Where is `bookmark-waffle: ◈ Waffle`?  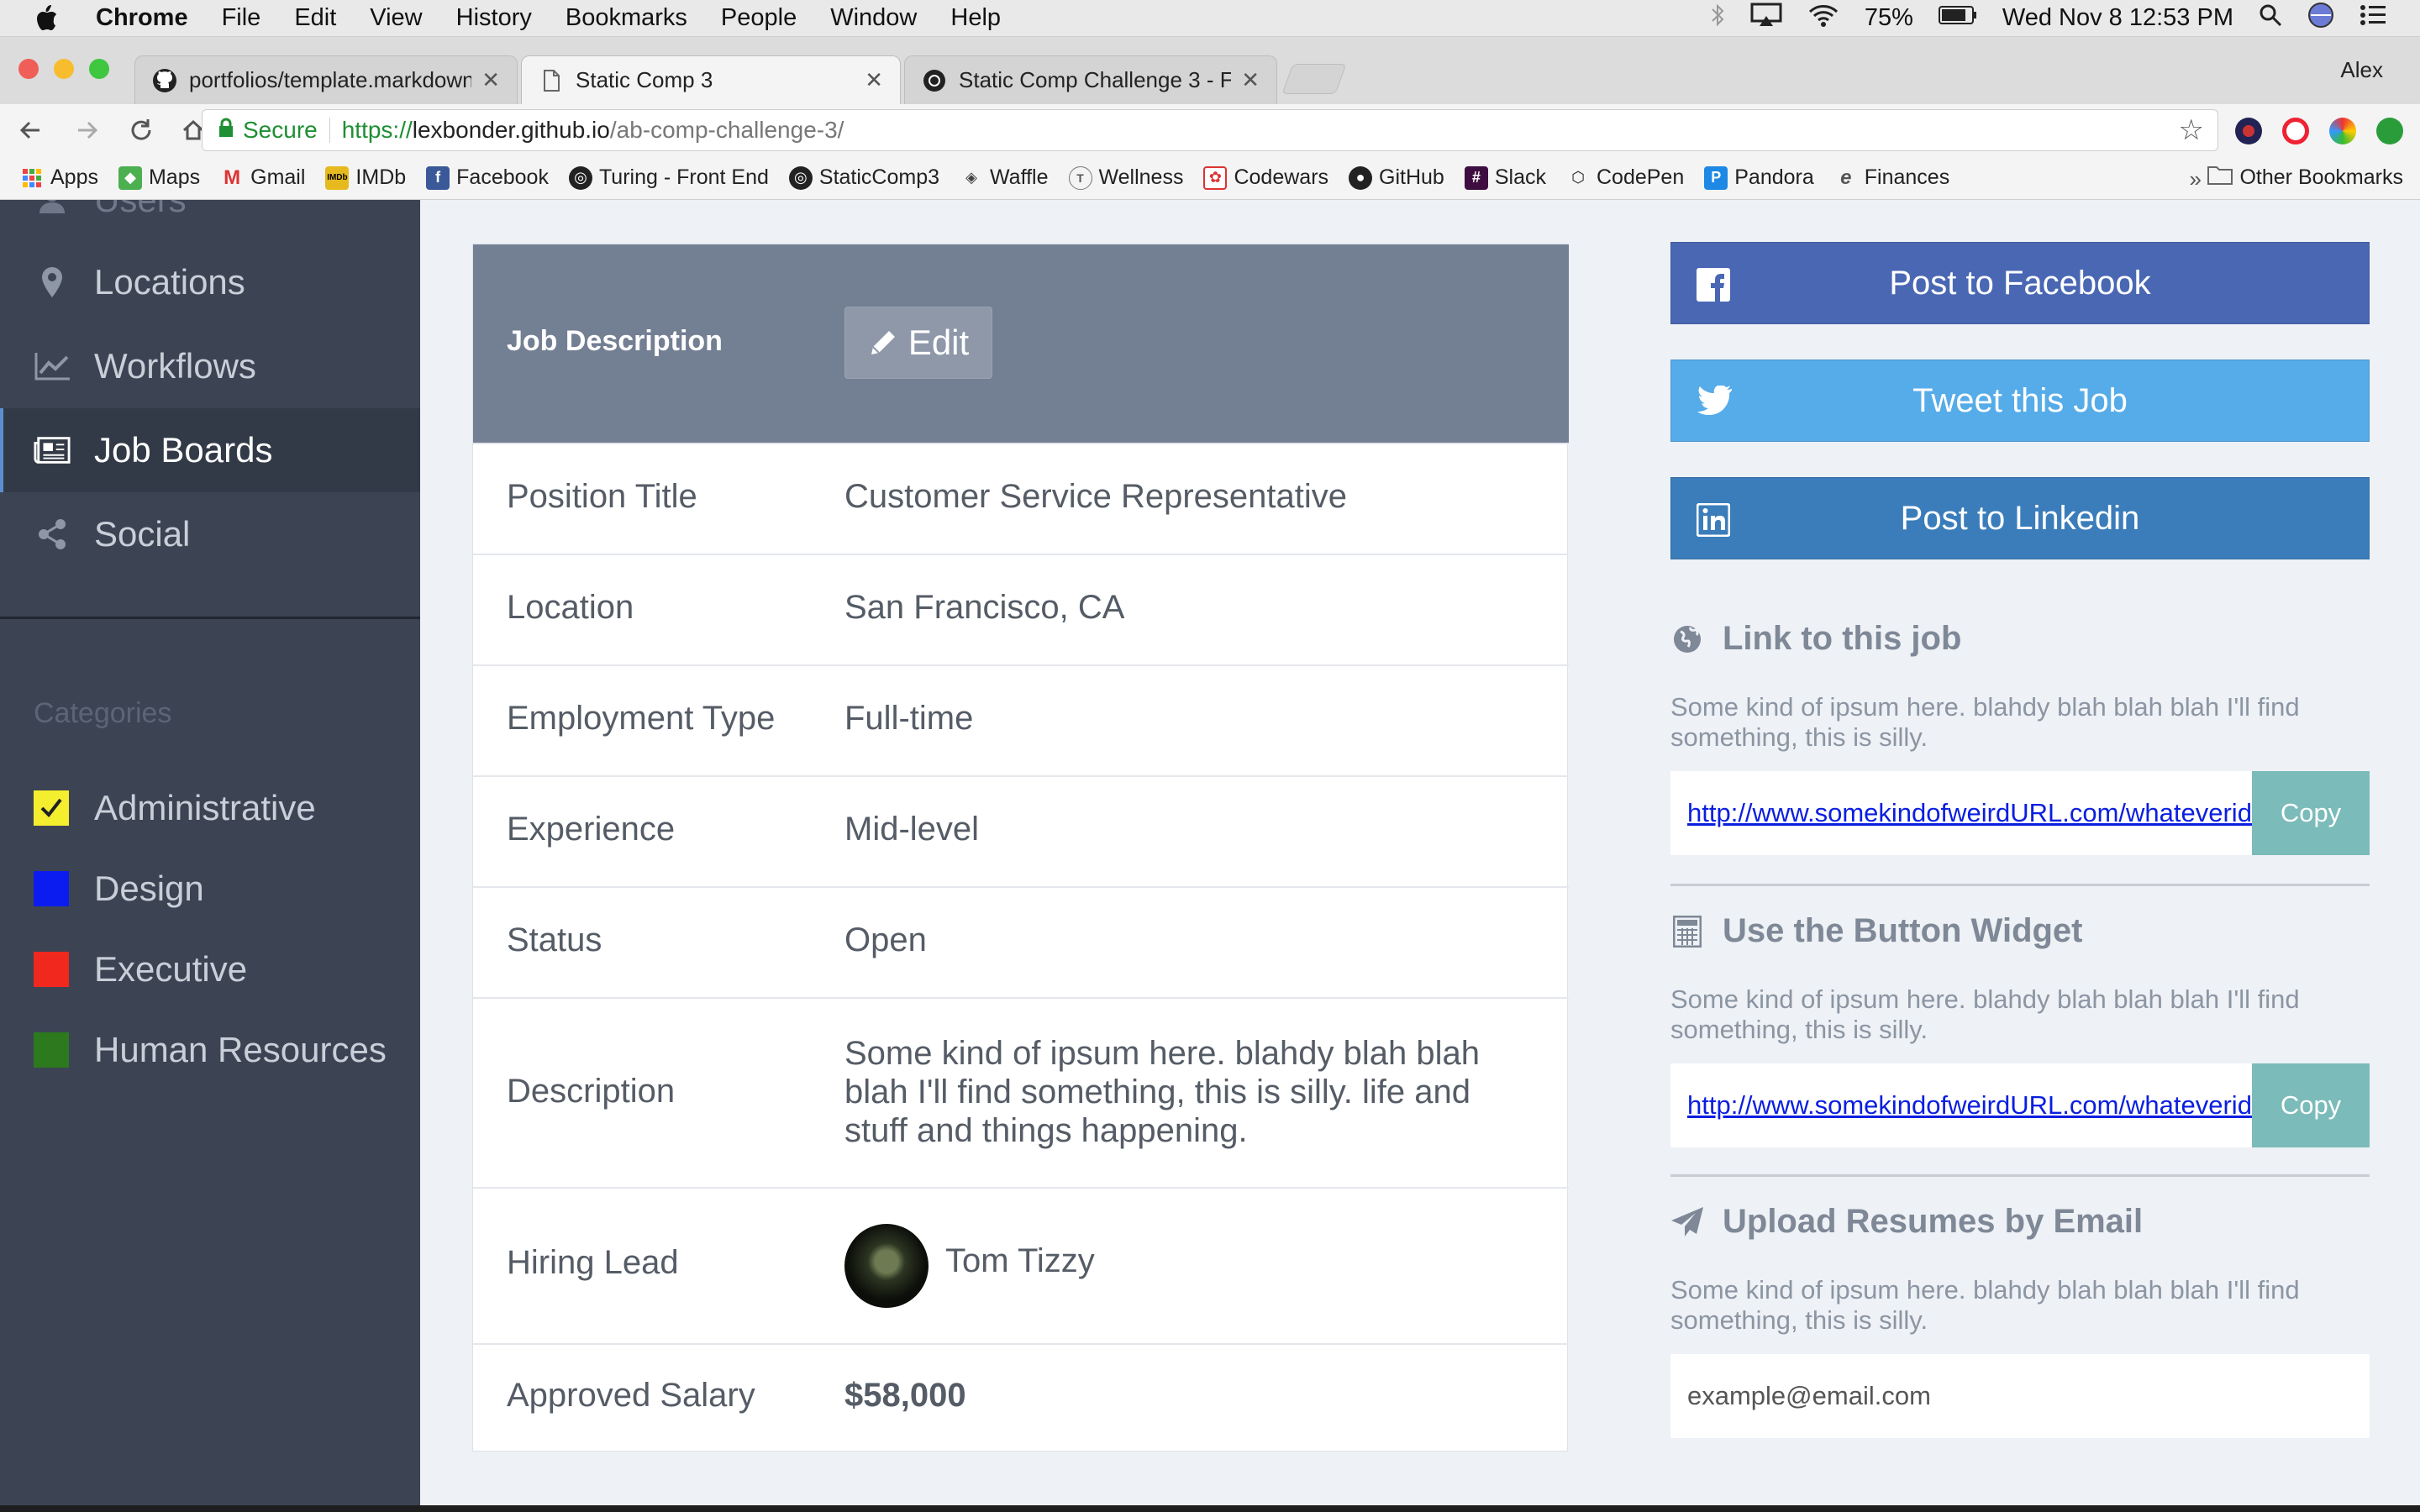 bookmark-waffle: ◈ Waffle is located at coordinates (1004, 177).